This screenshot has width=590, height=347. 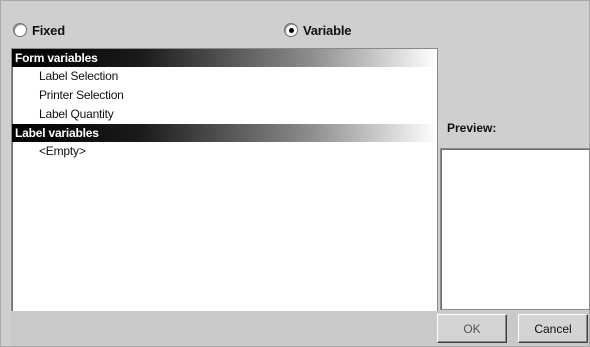 I want to click on variable-radio-label: Variable, so click(x=327, y=30).